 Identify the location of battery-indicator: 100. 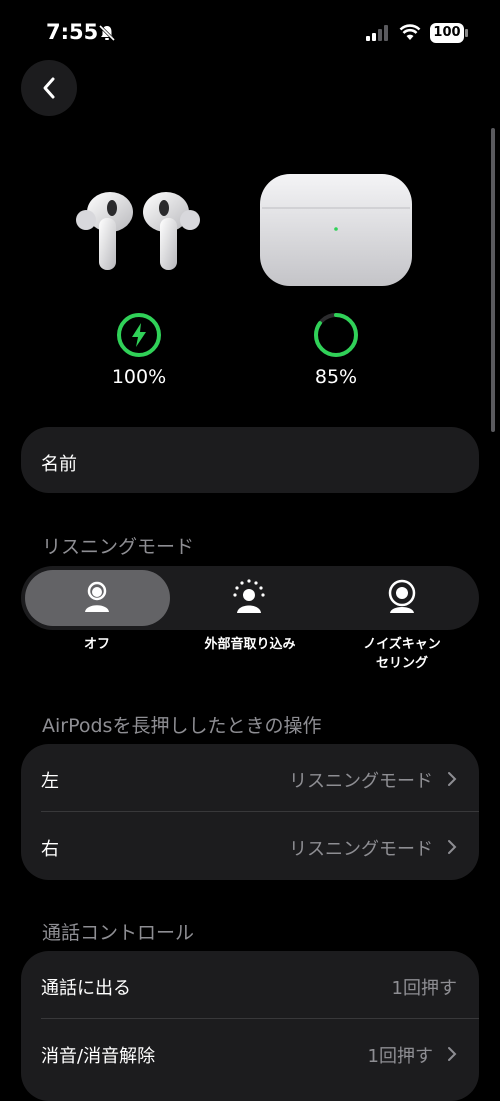
(447, 33).